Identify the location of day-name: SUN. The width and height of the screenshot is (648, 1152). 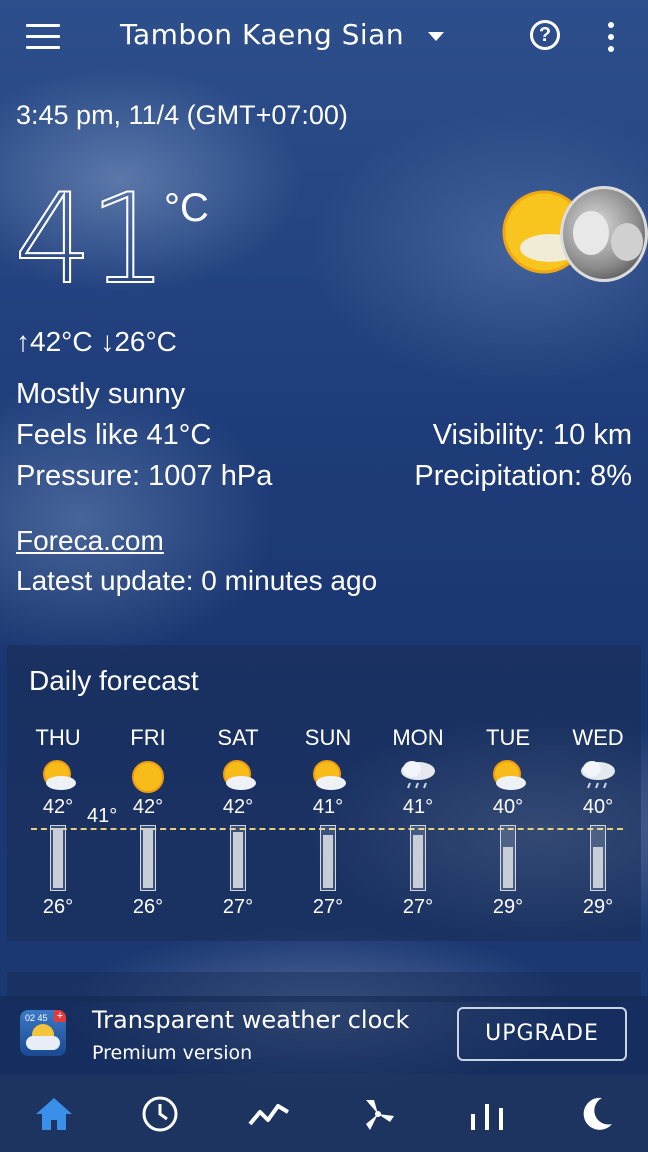
(328, 737).